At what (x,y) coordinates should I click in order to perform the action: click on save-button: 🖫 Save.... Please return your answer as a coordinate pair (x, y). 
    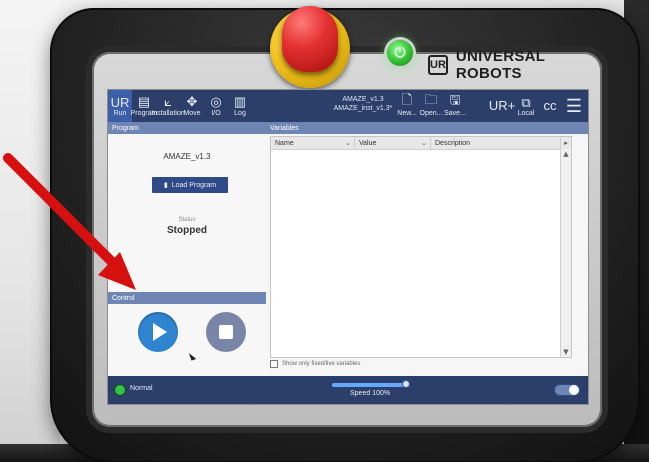
    Looking at the image, I should click on (455, 106).